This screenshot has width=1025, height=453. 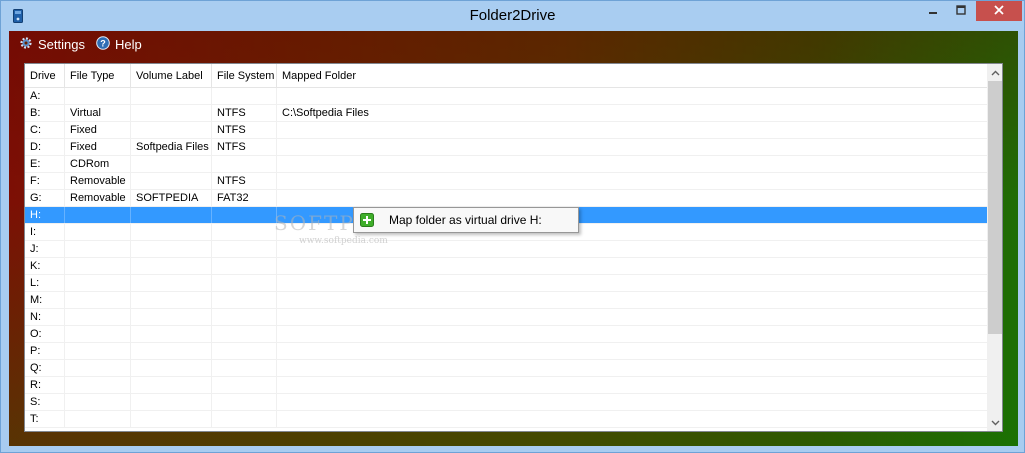 I want to click on help-menu: ? Help, so click(x=119, y=44).